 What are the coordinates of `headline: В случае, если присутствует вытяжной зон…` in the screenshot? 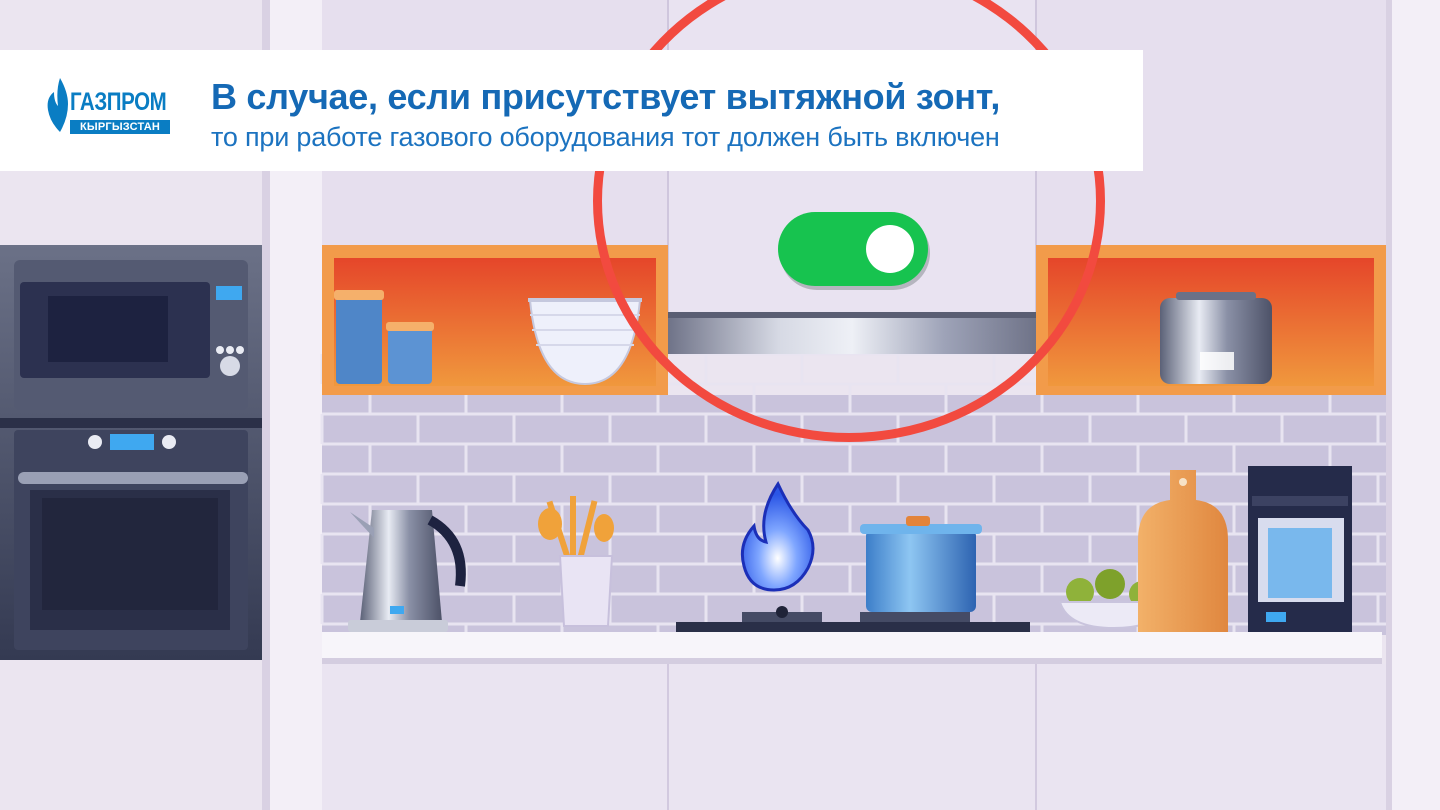 It's located at (606, 96).